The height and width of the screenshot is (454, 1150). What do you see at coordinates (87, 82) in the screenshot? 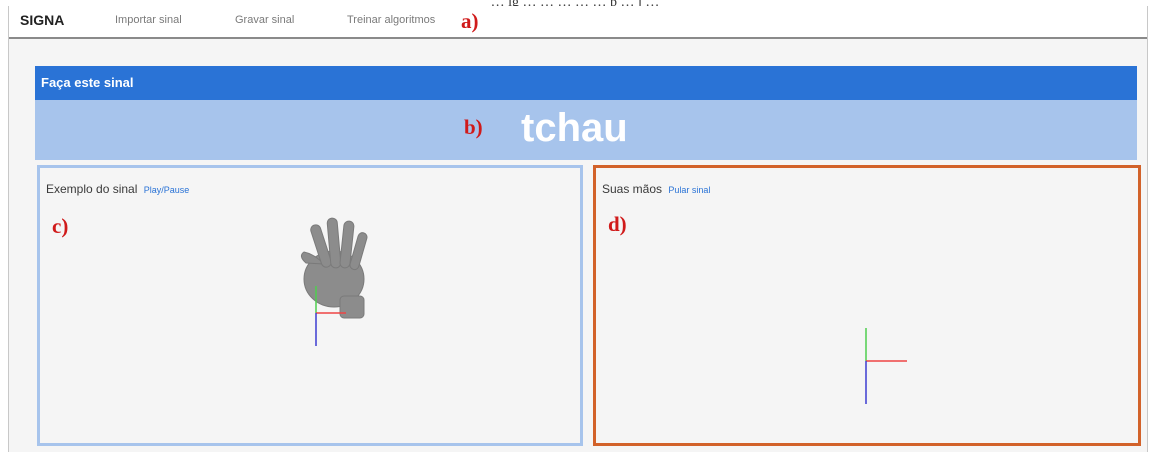
I see `instruction-label: Faça este sinal` at bounding box center [87, 82].